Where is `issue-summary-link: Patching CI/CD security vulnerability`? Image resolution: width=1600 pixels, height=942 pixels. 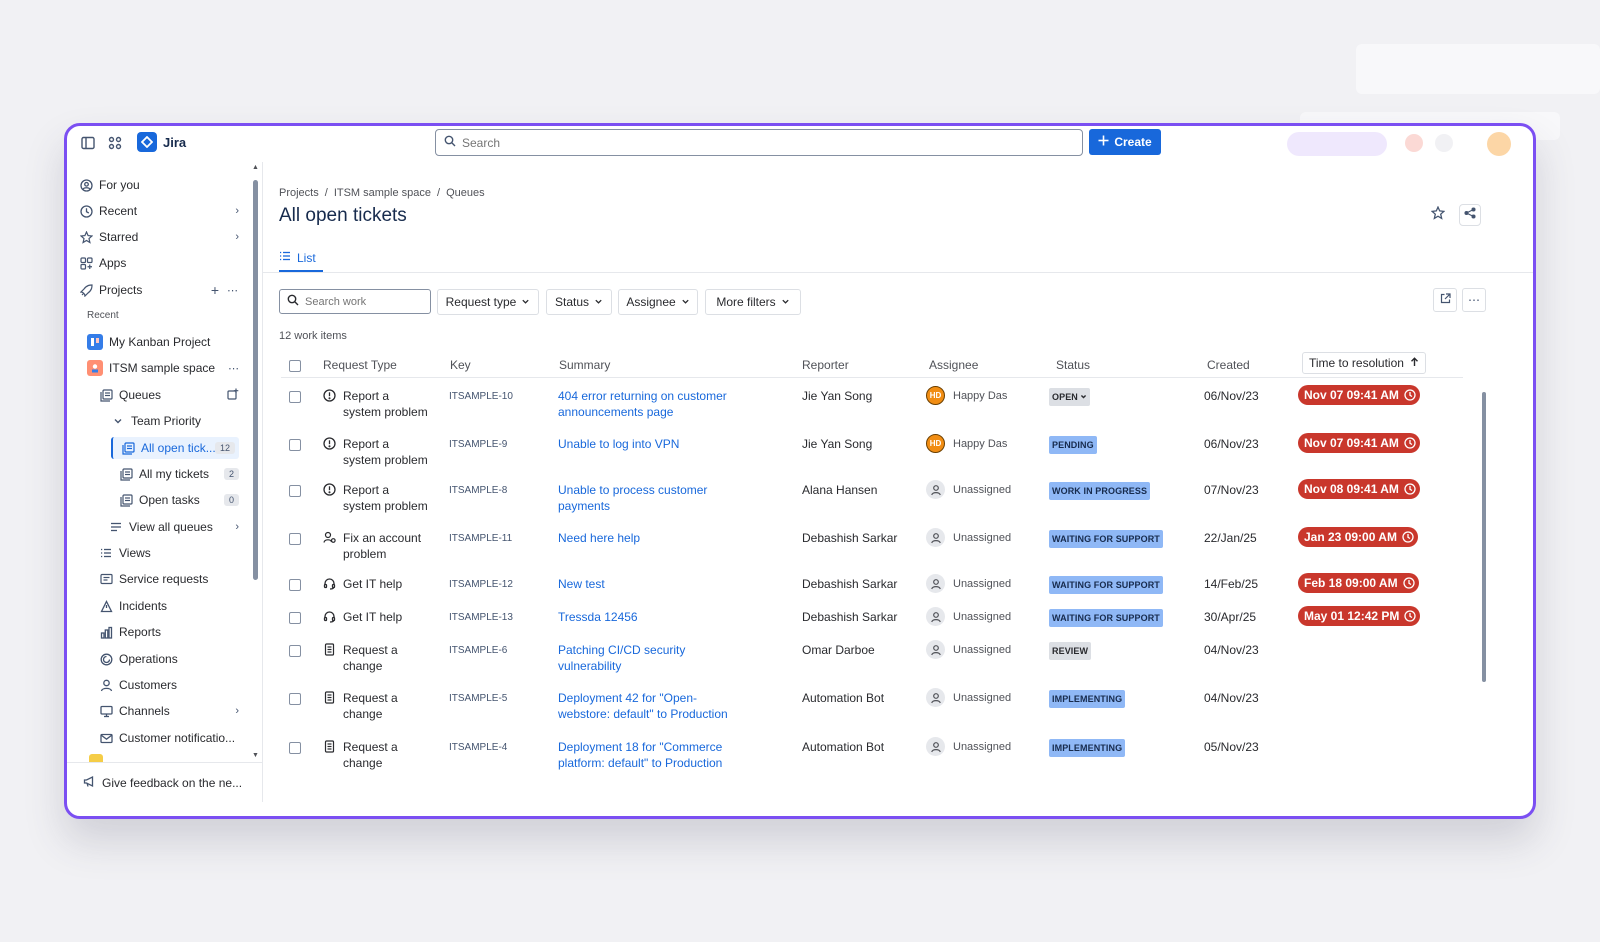
issue-summary-link: Patching CI/CD security vulnerability is located at coordinates (648, 658).